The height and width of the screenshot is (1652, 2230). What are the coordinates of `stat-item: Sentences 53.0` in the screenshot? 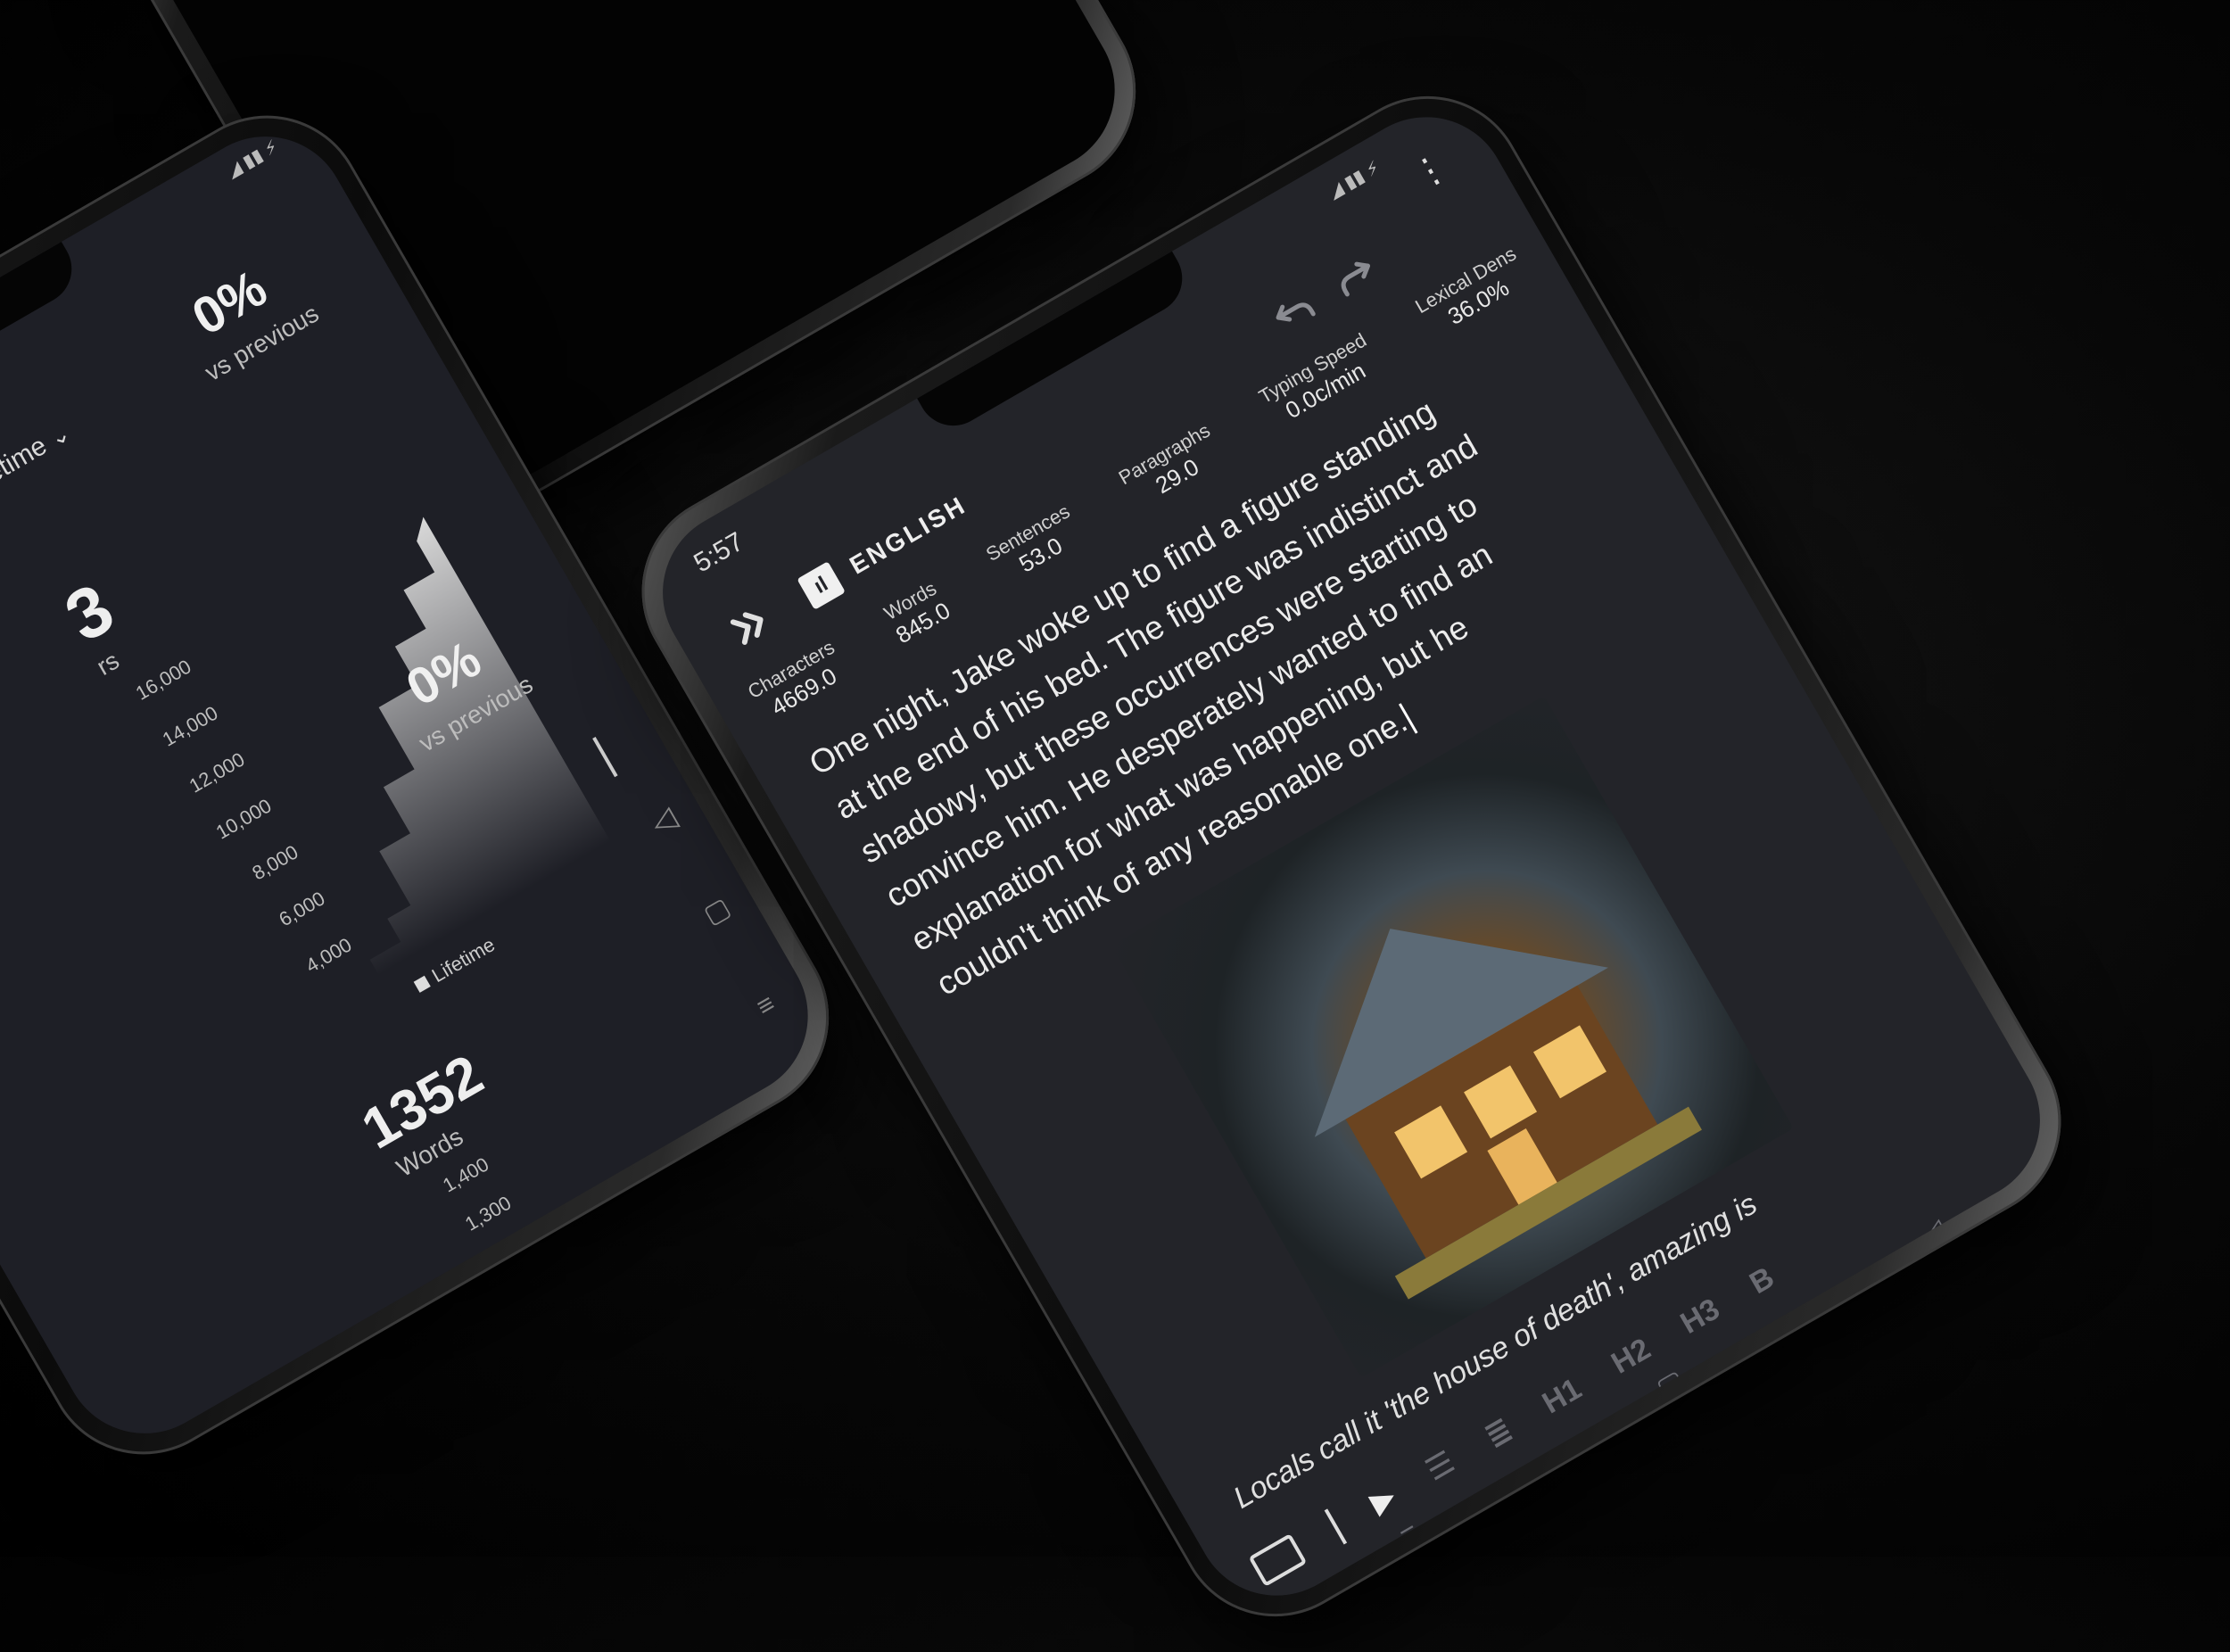 It's located at (1035, 545).